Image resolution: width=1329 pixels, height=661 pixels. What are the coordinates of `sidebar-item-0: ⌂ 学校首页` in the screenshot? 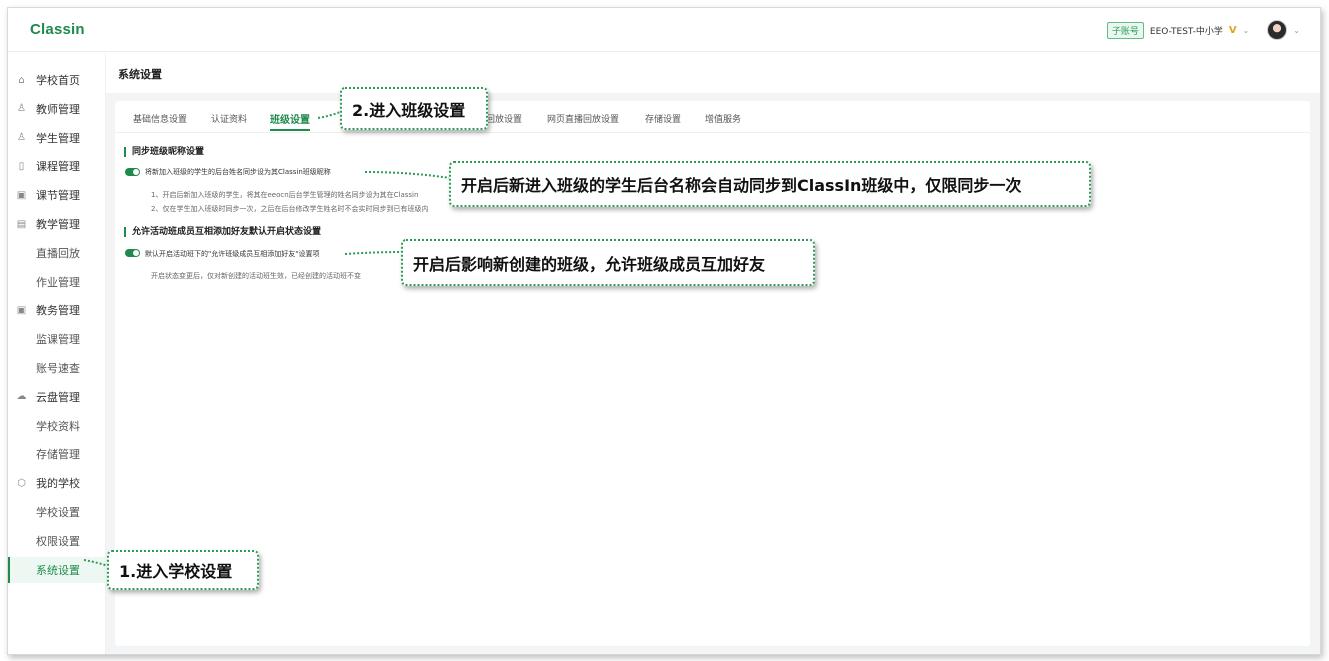 It's located at (57, 80).